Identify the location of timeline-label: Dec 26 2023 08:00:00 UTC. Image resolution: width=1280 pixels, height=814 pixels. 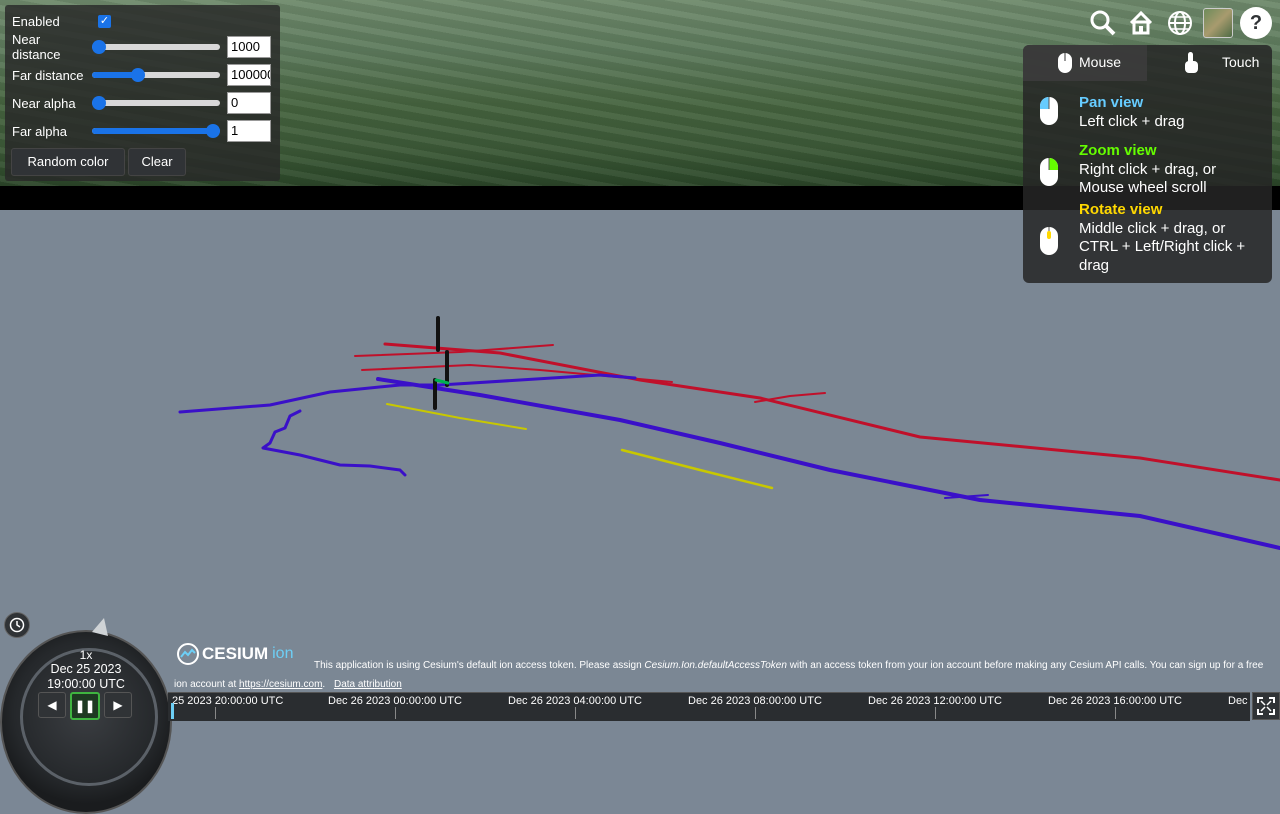
(755, 701).